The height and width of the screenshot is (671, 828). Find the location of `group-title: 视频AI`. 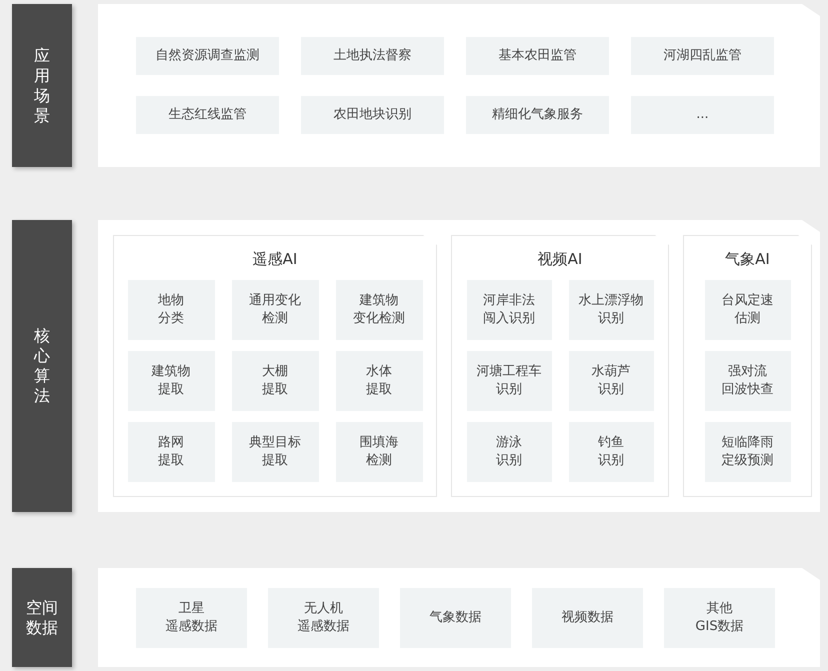

group-title: 视频AI is located at coordinates (560, 259).